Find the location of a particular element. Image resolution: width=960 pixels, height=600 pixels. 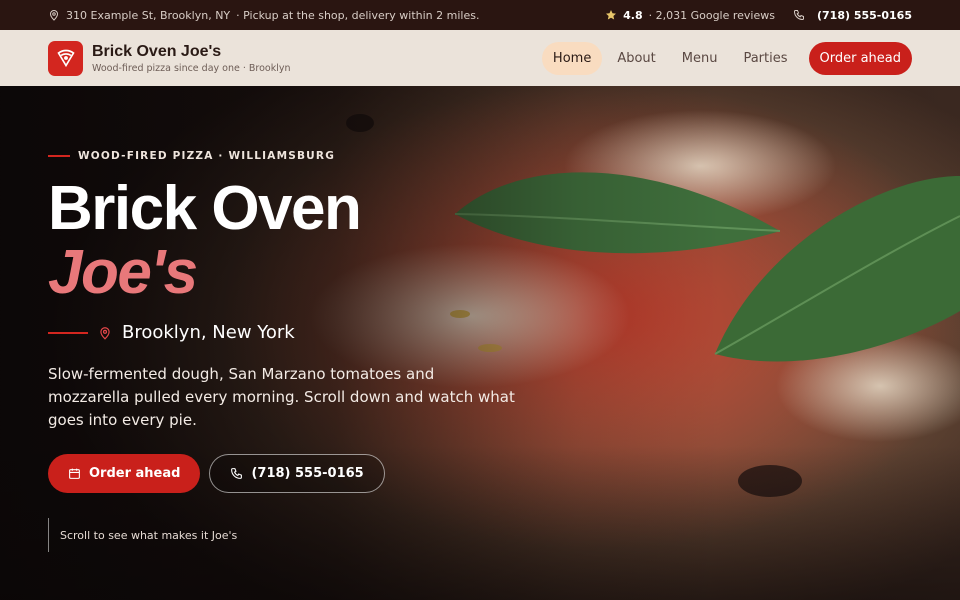

location-text: Brooklyn, New York is located at coordinates (208, 332).